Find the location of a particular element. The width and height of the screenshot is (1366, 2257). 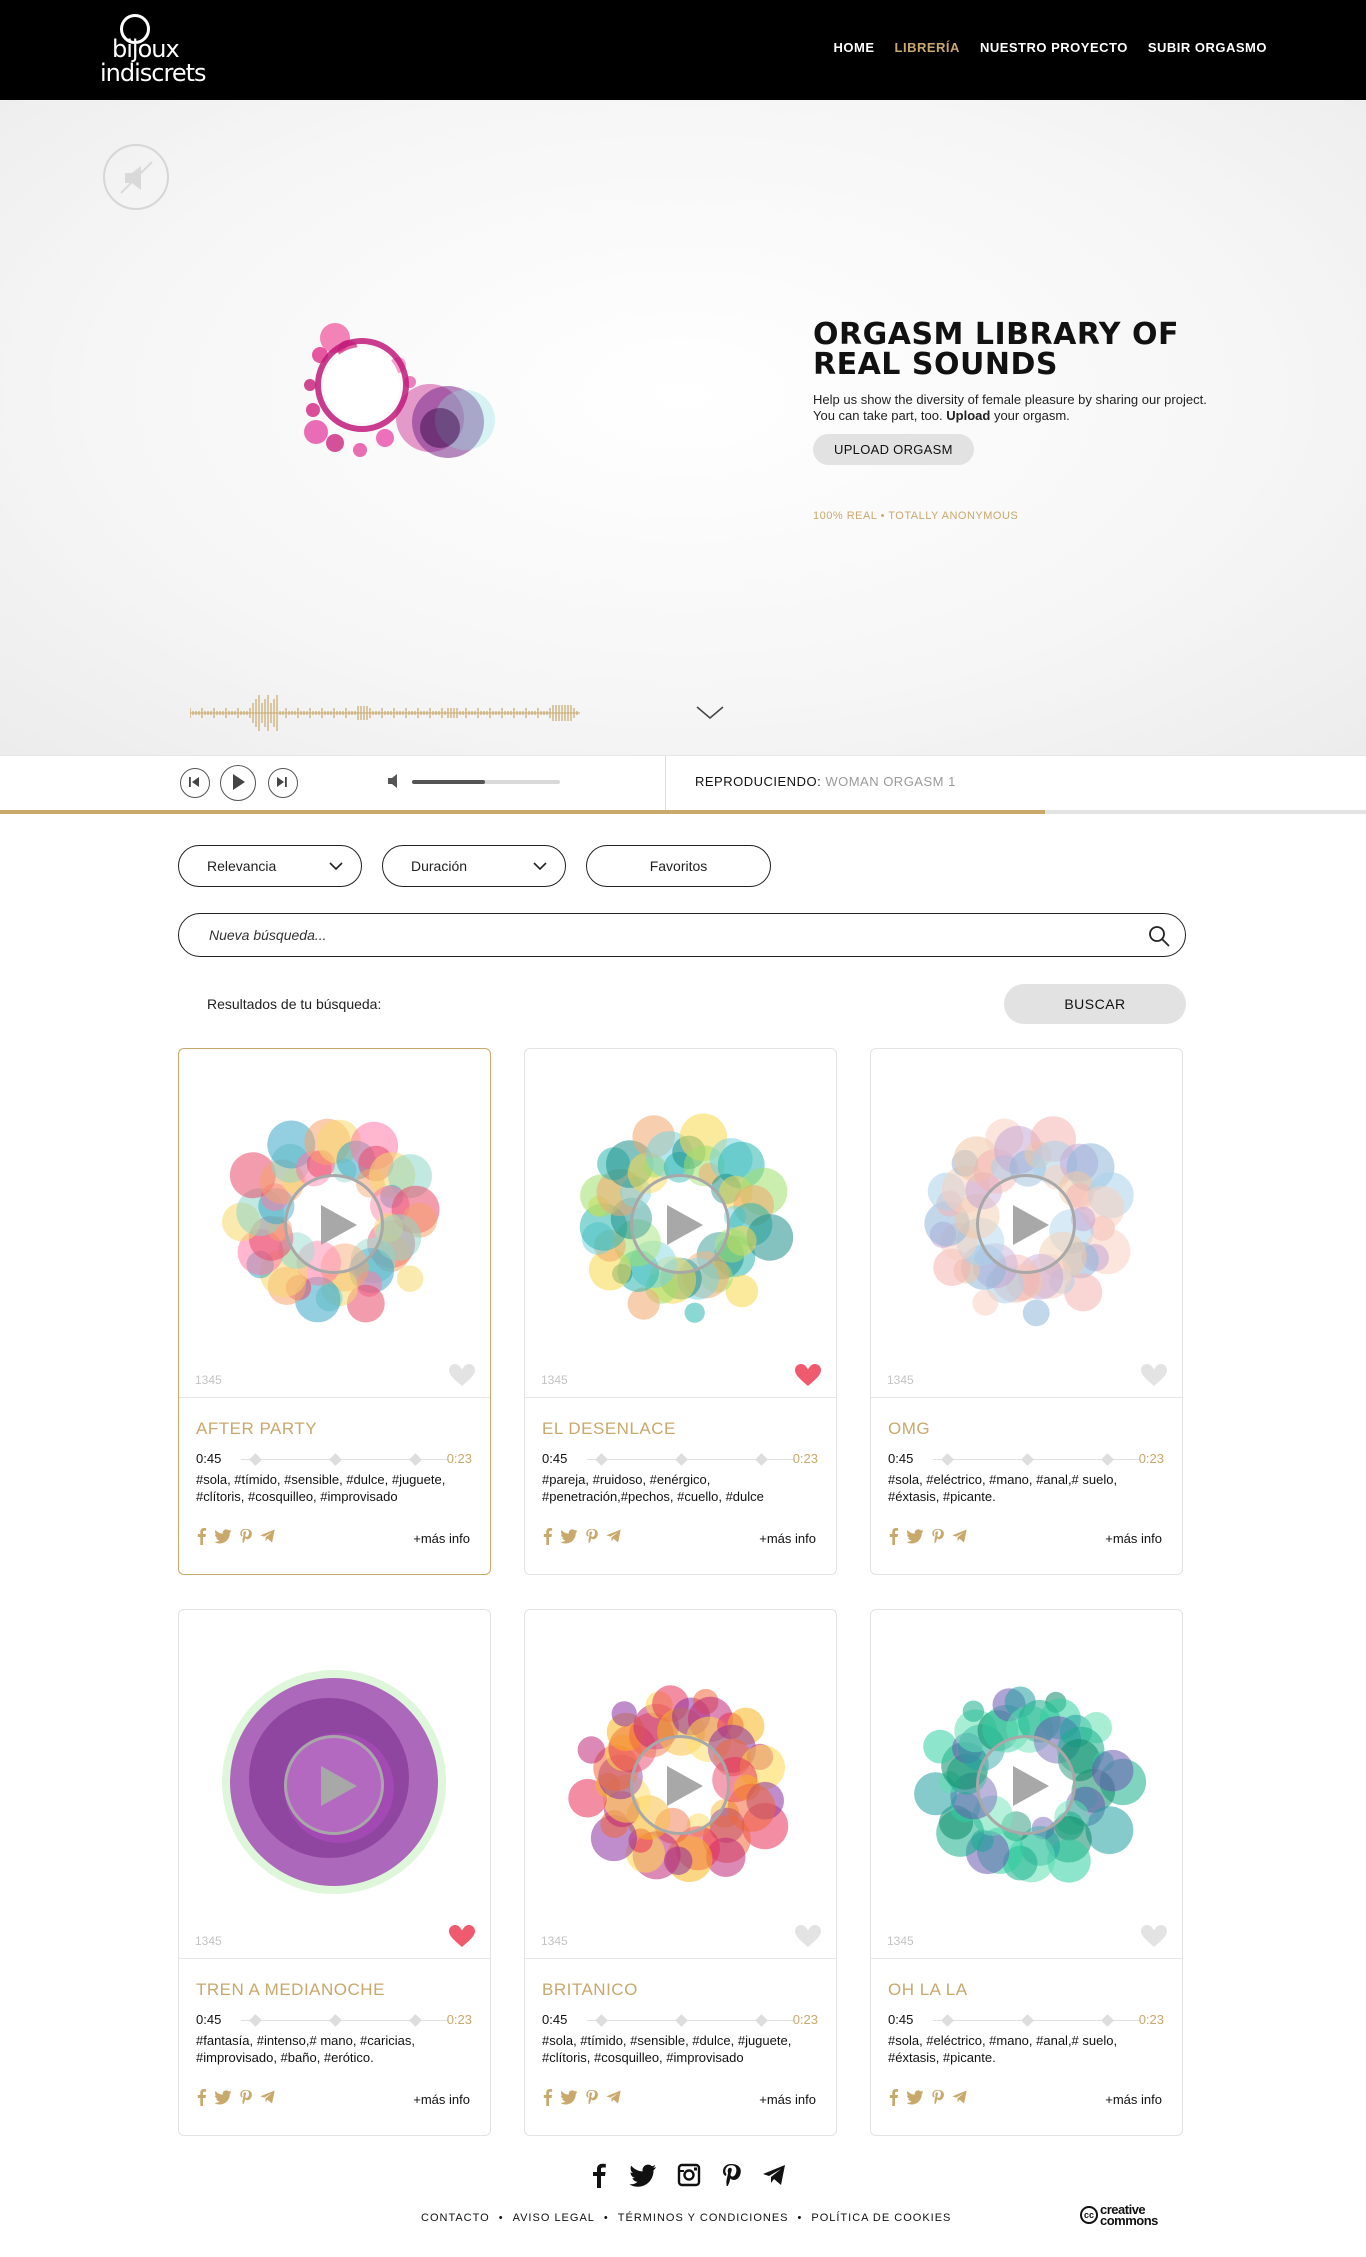

chevron-down-icon is located at coordinates (710, 713).